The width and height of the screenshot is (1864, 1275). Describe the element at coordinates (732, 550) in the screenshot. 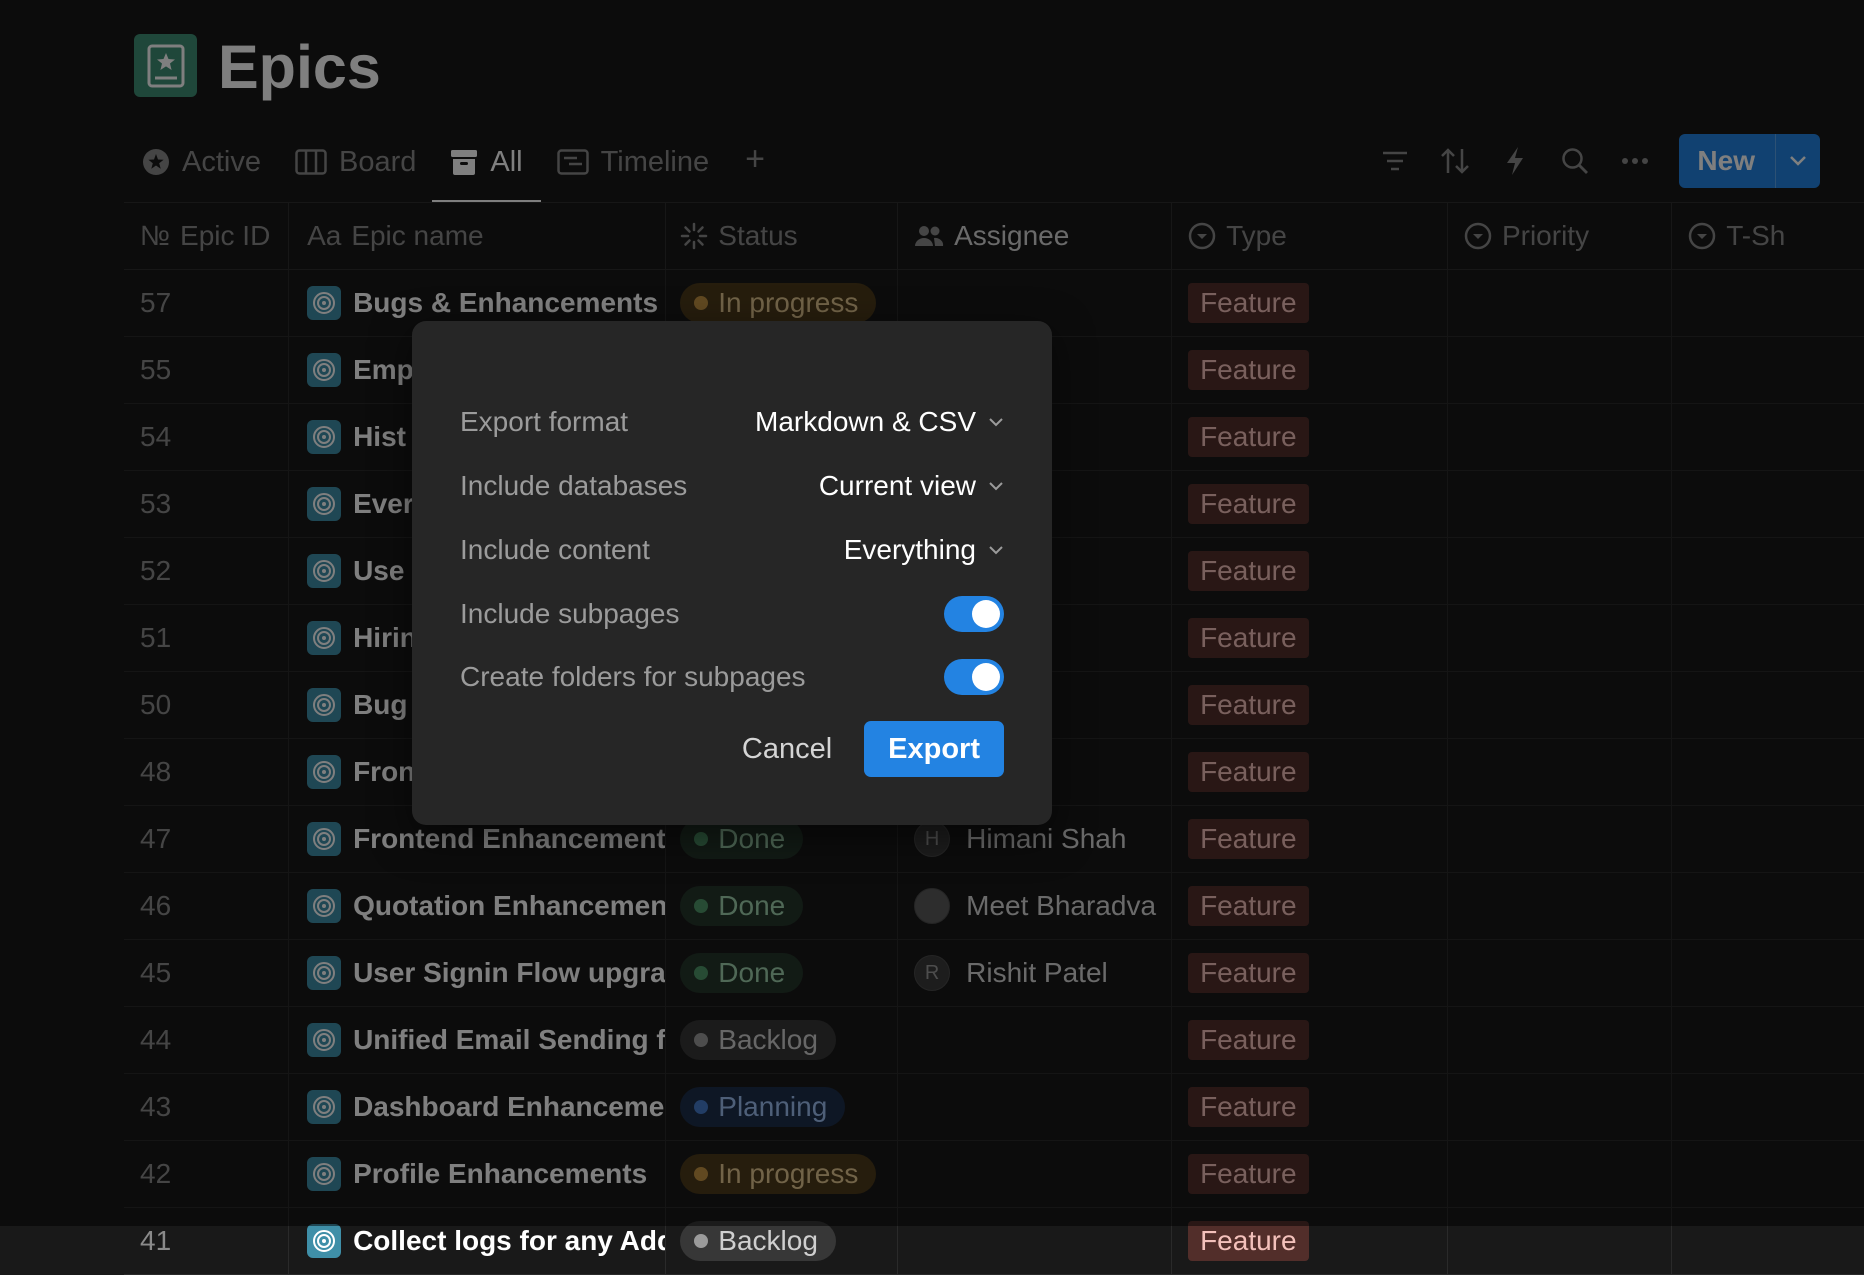

I see `include-content-option: Include content Everything` at that location.